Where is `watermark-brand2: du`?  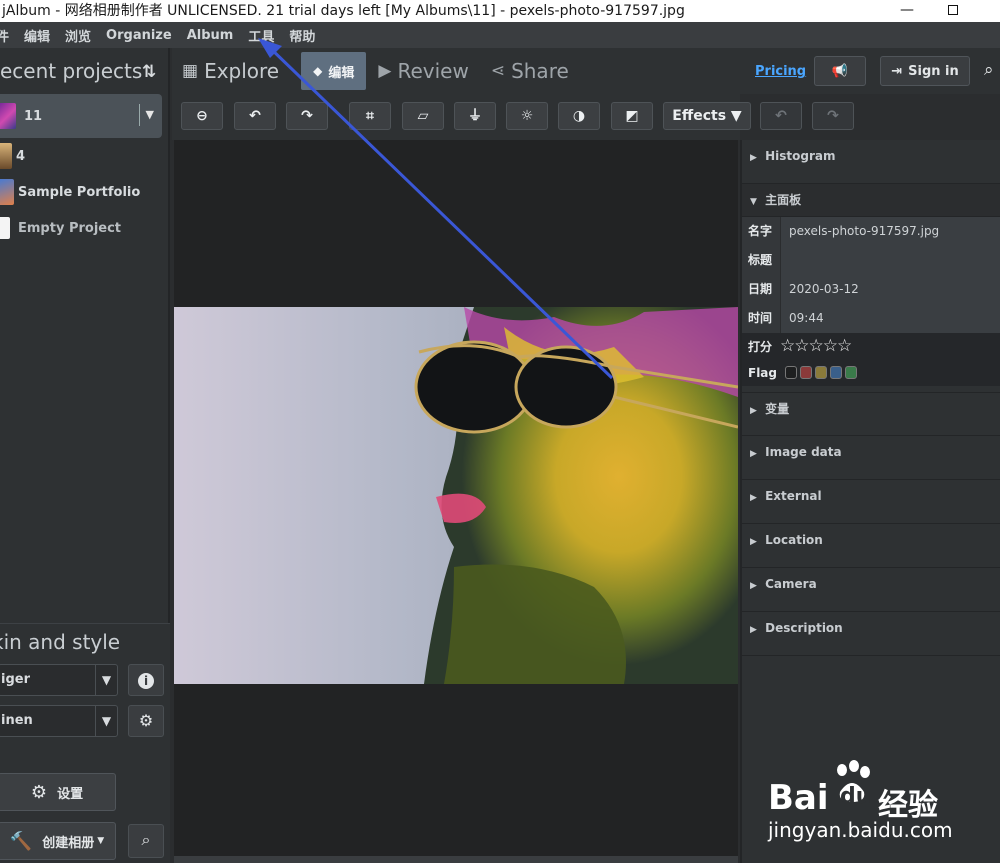
watermark-brand2: du is located at coordinates (856, 796).